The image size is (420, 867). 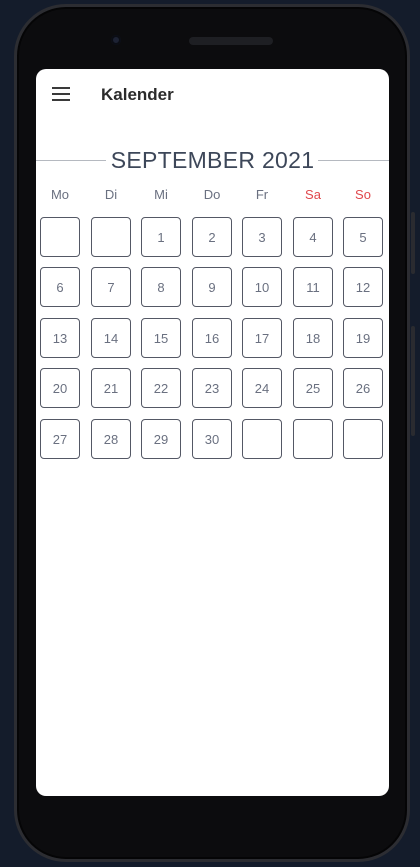 I want to click on day-cell-27: 27, so click(x=60, y=439).